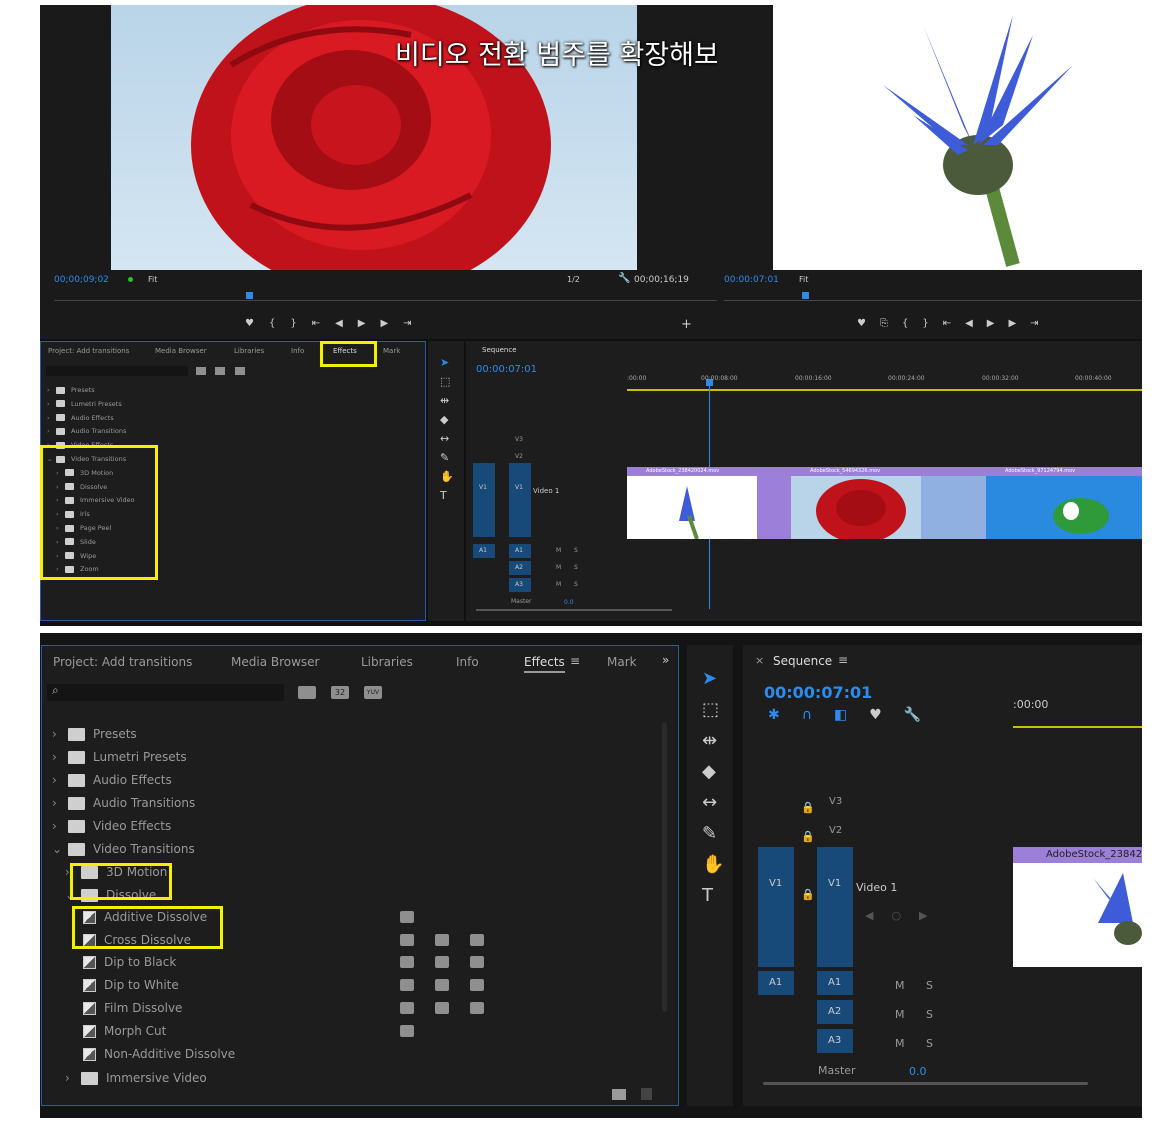  Describe the element at coordinates (576, 584) in the screenshot. I see `a3-solo-button: S` at that location.